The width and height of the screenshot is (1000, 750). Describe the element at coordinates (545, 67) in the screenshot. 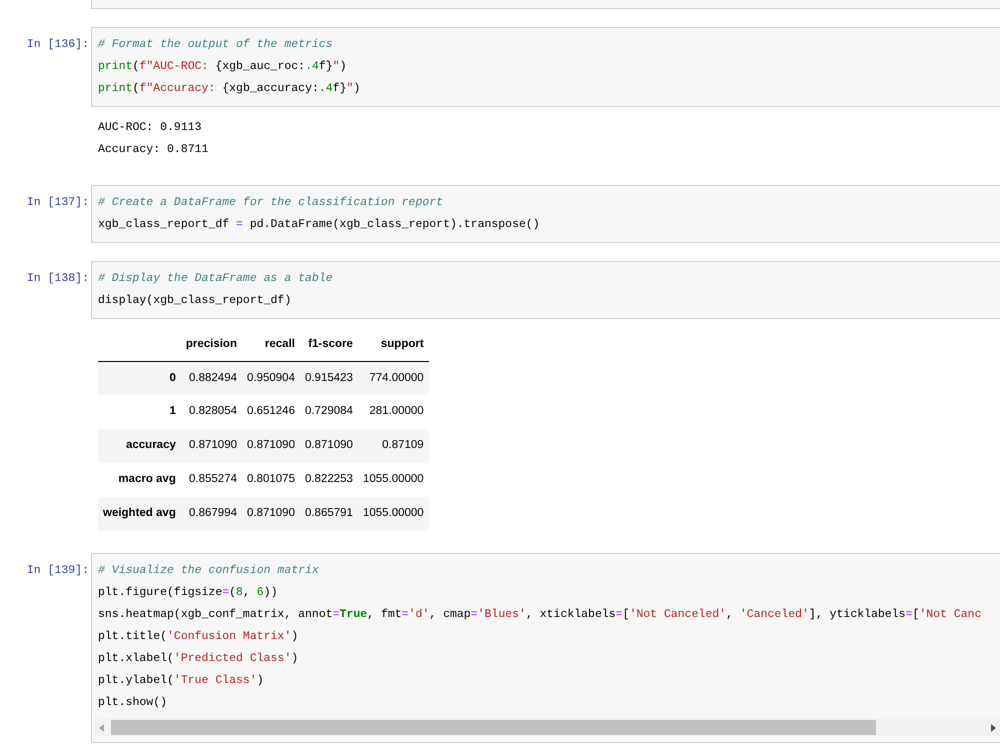

I see `code-input-area: # Format the output of the metrics print(f"AUC-ROC: {xgb_auc_roc:.4f}") print(f"Accuracy: {xgb_accuracy:.4f}")` at that location.